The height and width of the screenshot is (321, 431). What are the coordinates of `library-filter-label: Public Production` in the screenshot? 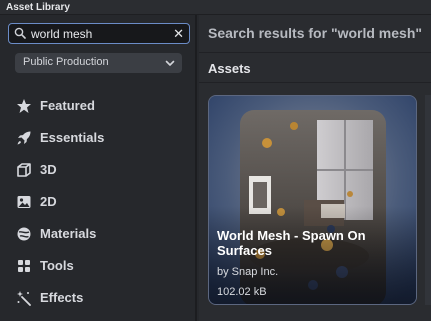 It's located at (66, 62).